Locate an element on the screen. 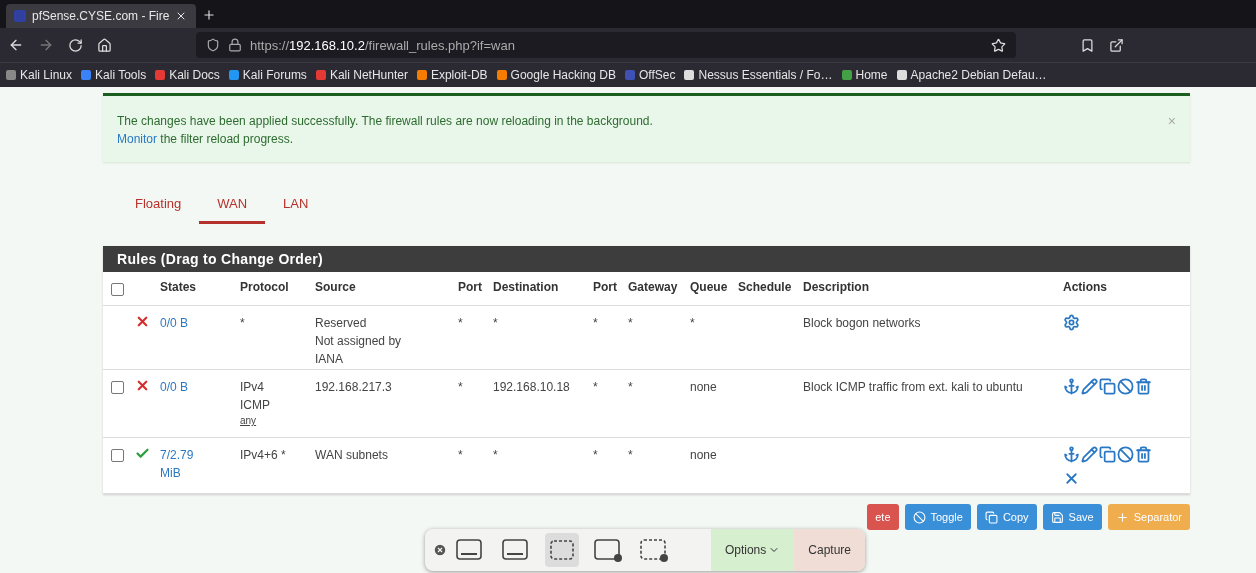  table-cell-text: Block ICMP traffic from ext. kali to ubuntu is located at coordinates (913, 387).